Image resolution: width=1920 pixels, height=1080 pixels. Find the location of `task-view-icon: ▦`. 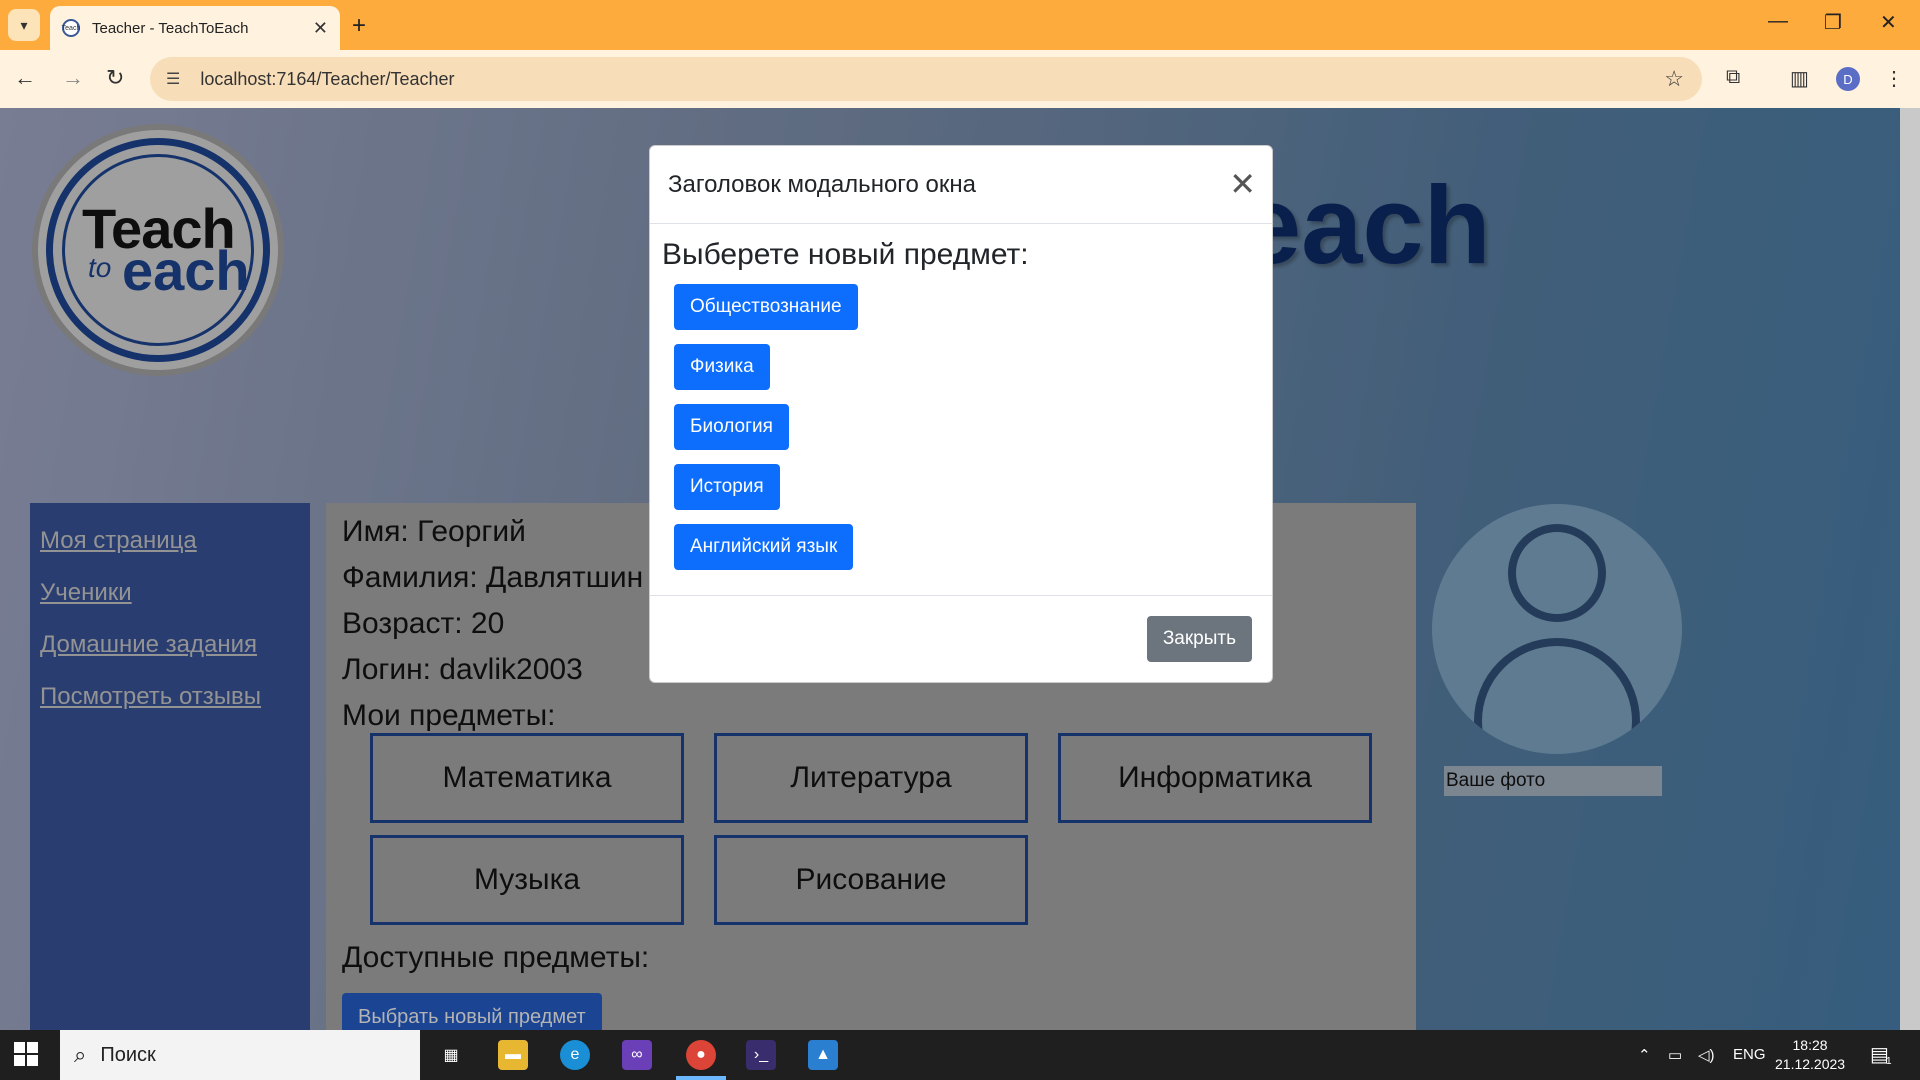

task-view-icon: ▦ is located at coordinates (451, 1055).